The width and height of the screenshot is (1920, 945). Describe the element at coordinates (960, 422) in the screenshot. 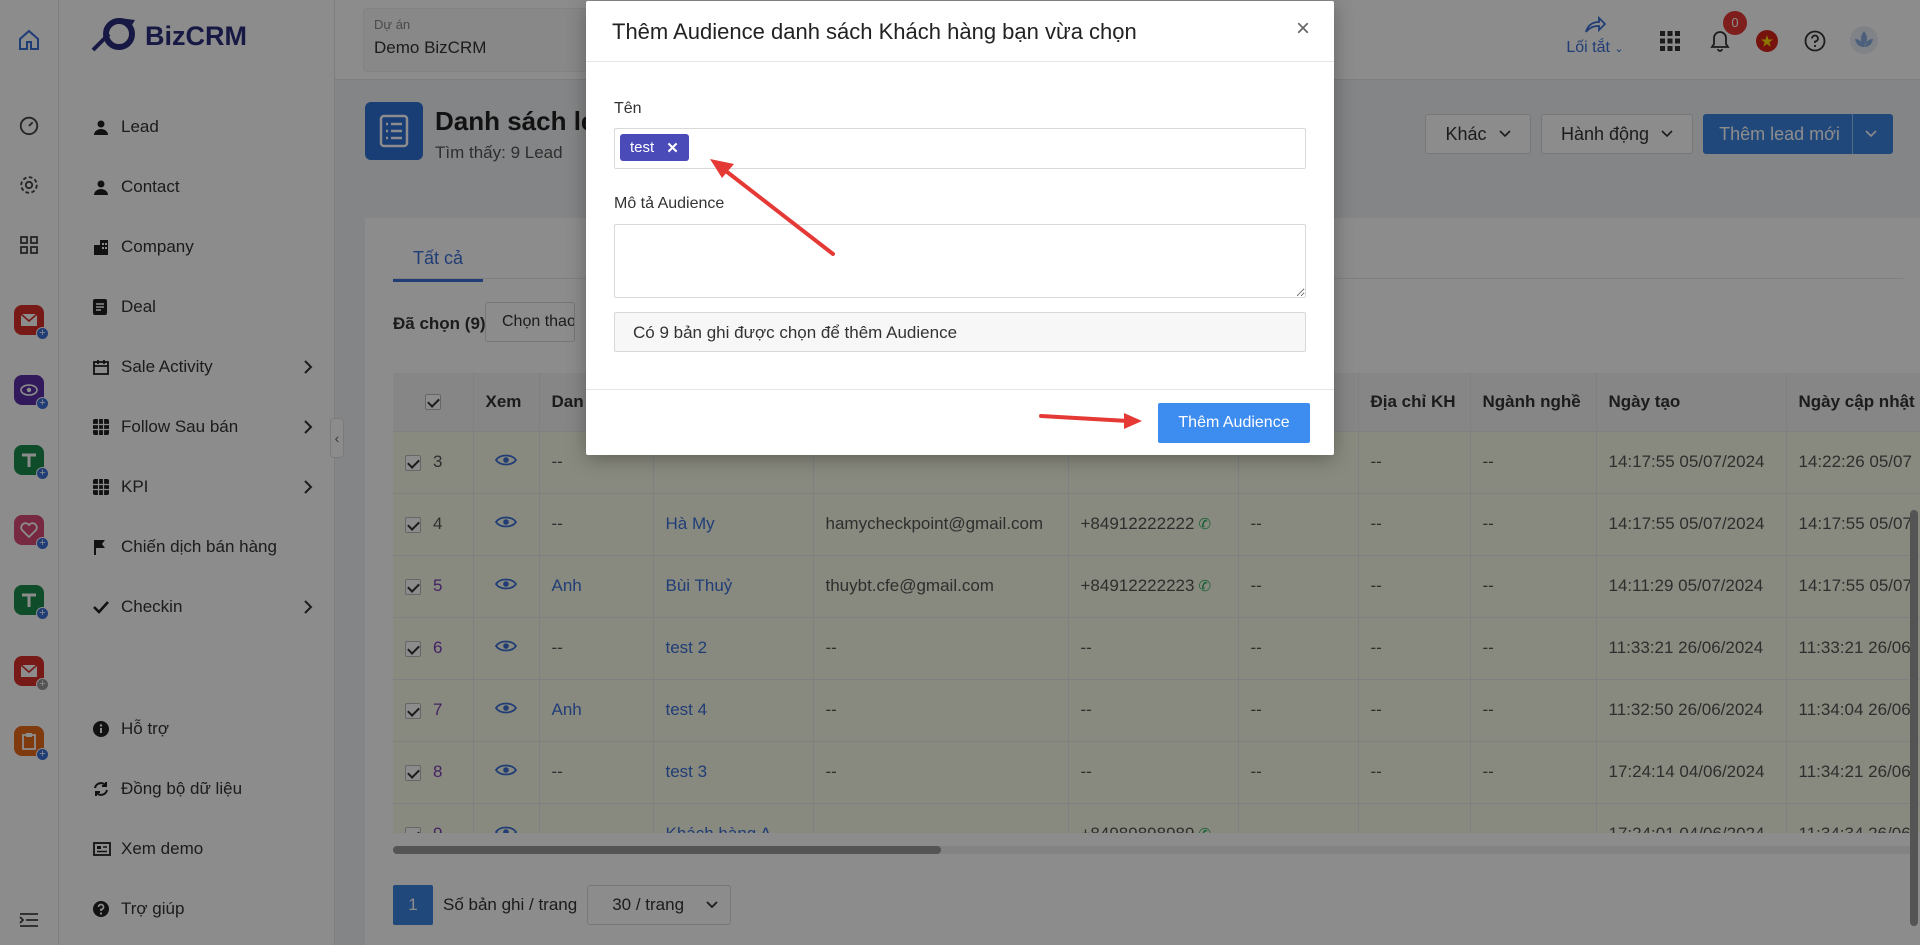

I see `modal-footer: Thêm Audience` at that location.